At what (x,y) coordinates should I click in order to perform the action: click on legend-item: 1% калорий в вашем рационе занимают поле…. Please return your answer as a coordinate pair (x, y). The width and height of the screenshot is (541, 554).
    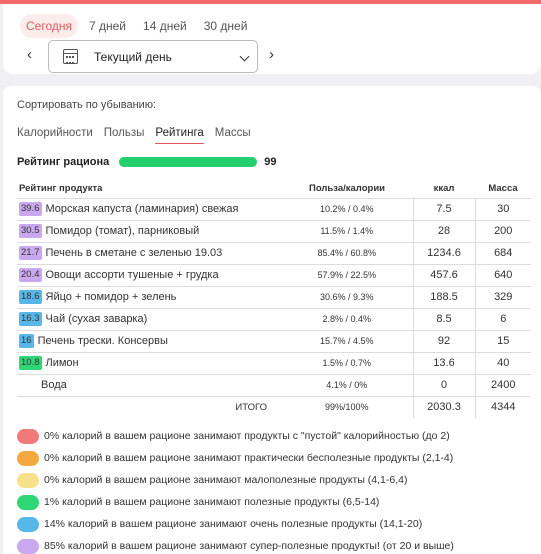
    Looking at the image, I should click on (277, 502).